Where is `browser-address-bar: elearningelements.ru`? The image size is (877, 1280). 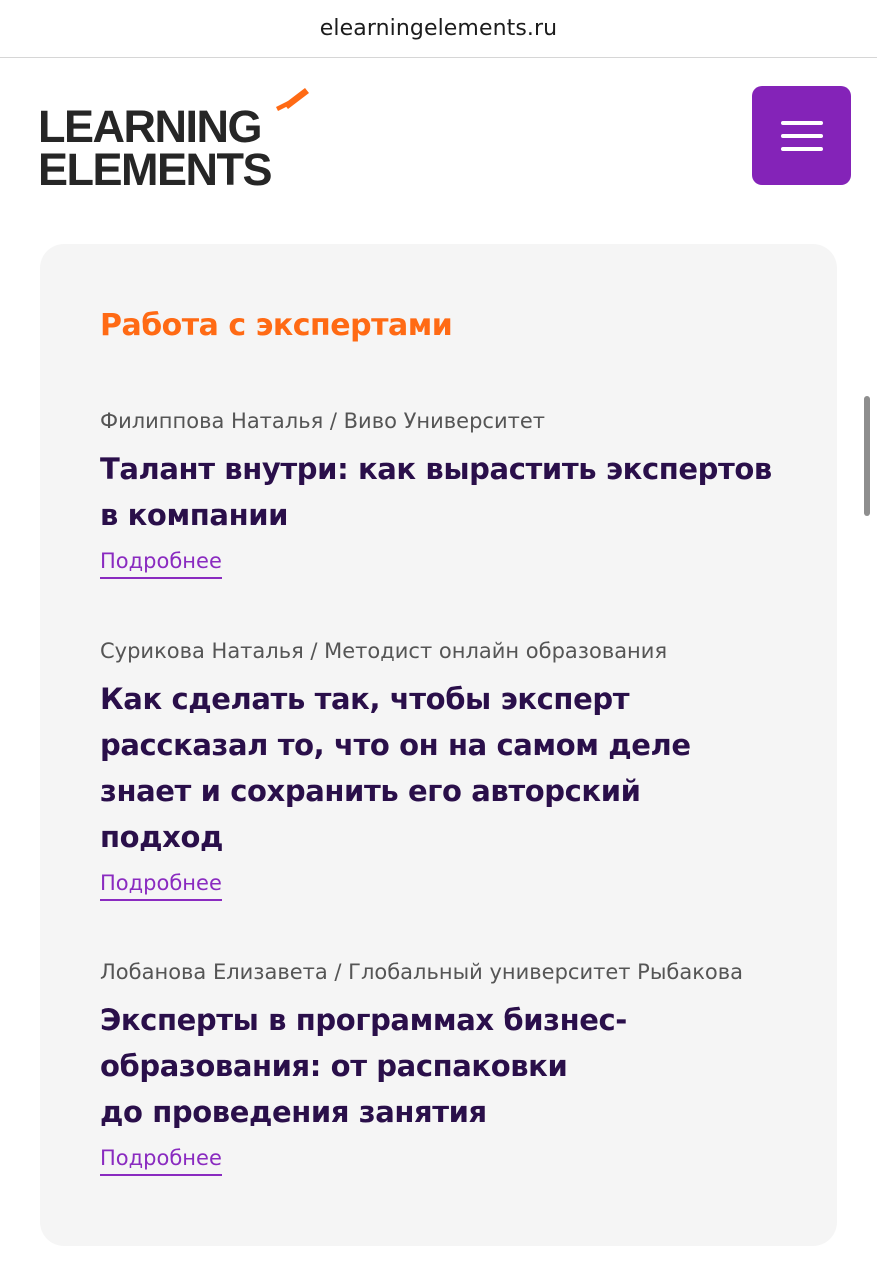
browser-address-bar: elearningelements.ru is located at coordinates (438, 29).